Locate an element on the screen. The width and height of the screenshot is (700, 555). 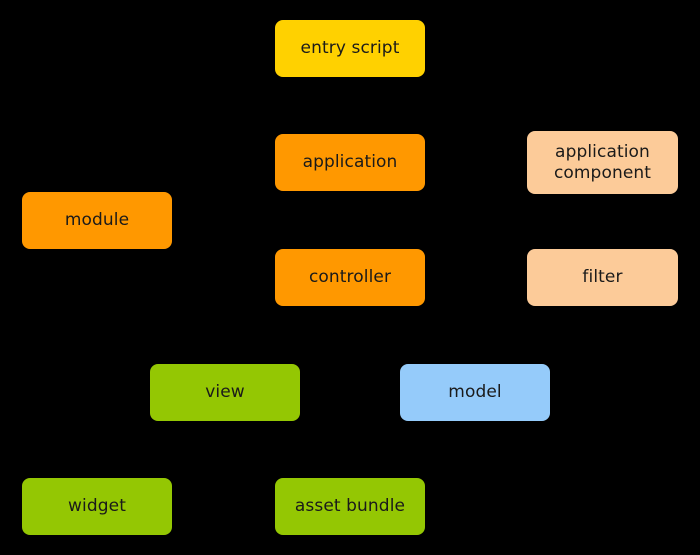
node-application-component: application component is located at coordinates (602, 162).